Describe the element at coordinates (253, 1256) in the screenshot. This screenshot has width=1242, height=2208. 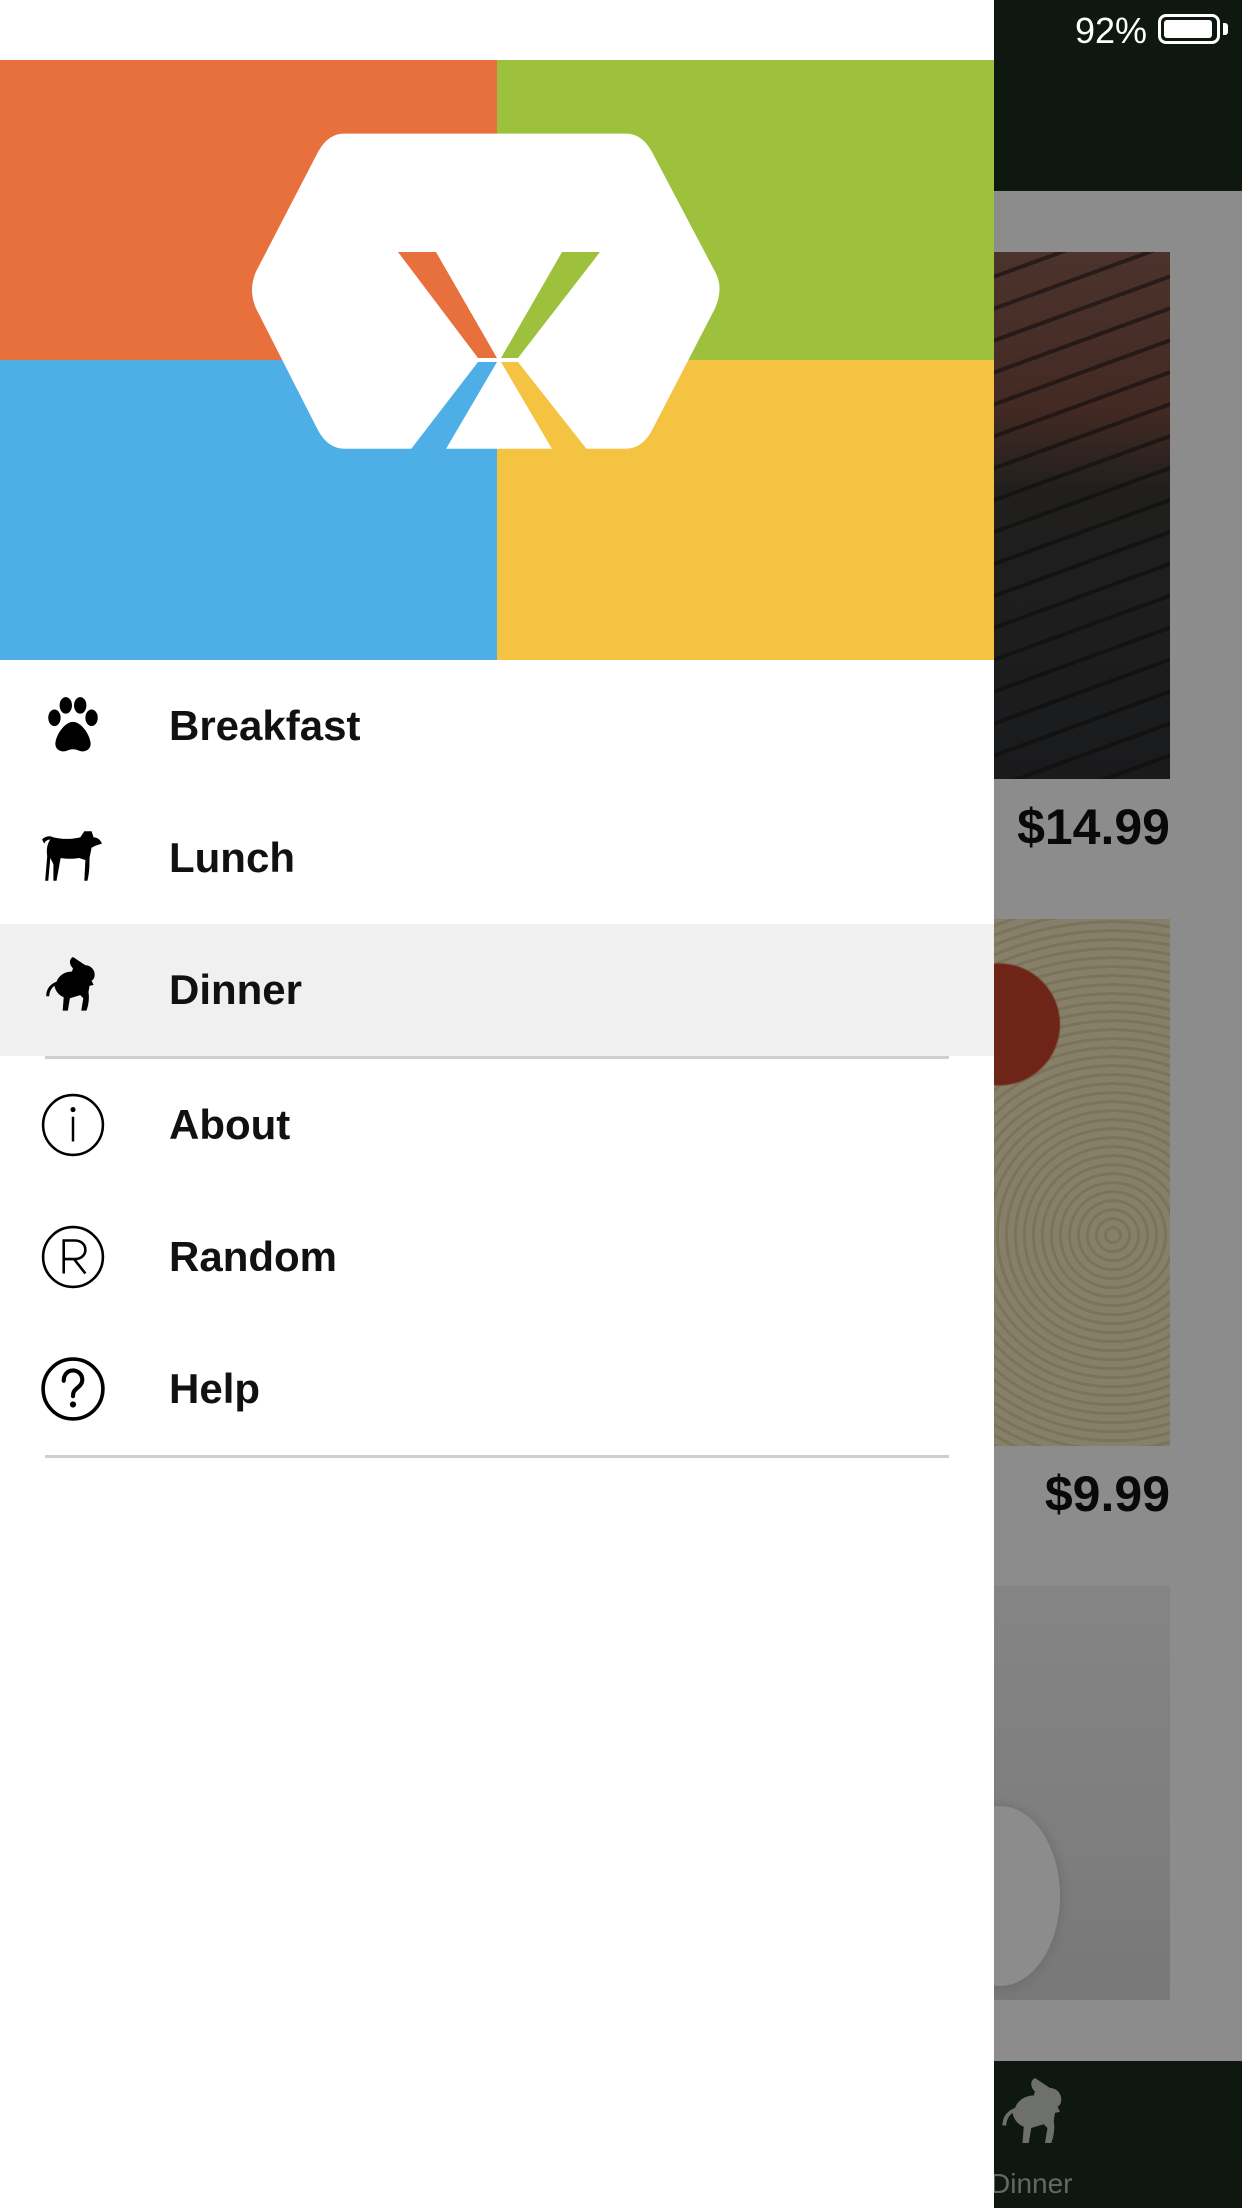
I see `menu-item-label: Random` at that location.